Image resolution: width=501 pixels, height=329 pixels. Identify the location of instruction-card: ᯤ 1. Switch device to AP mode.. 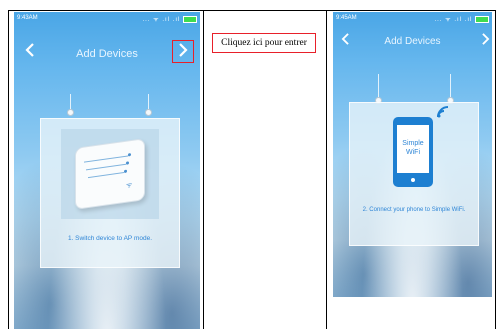
(110, 193).